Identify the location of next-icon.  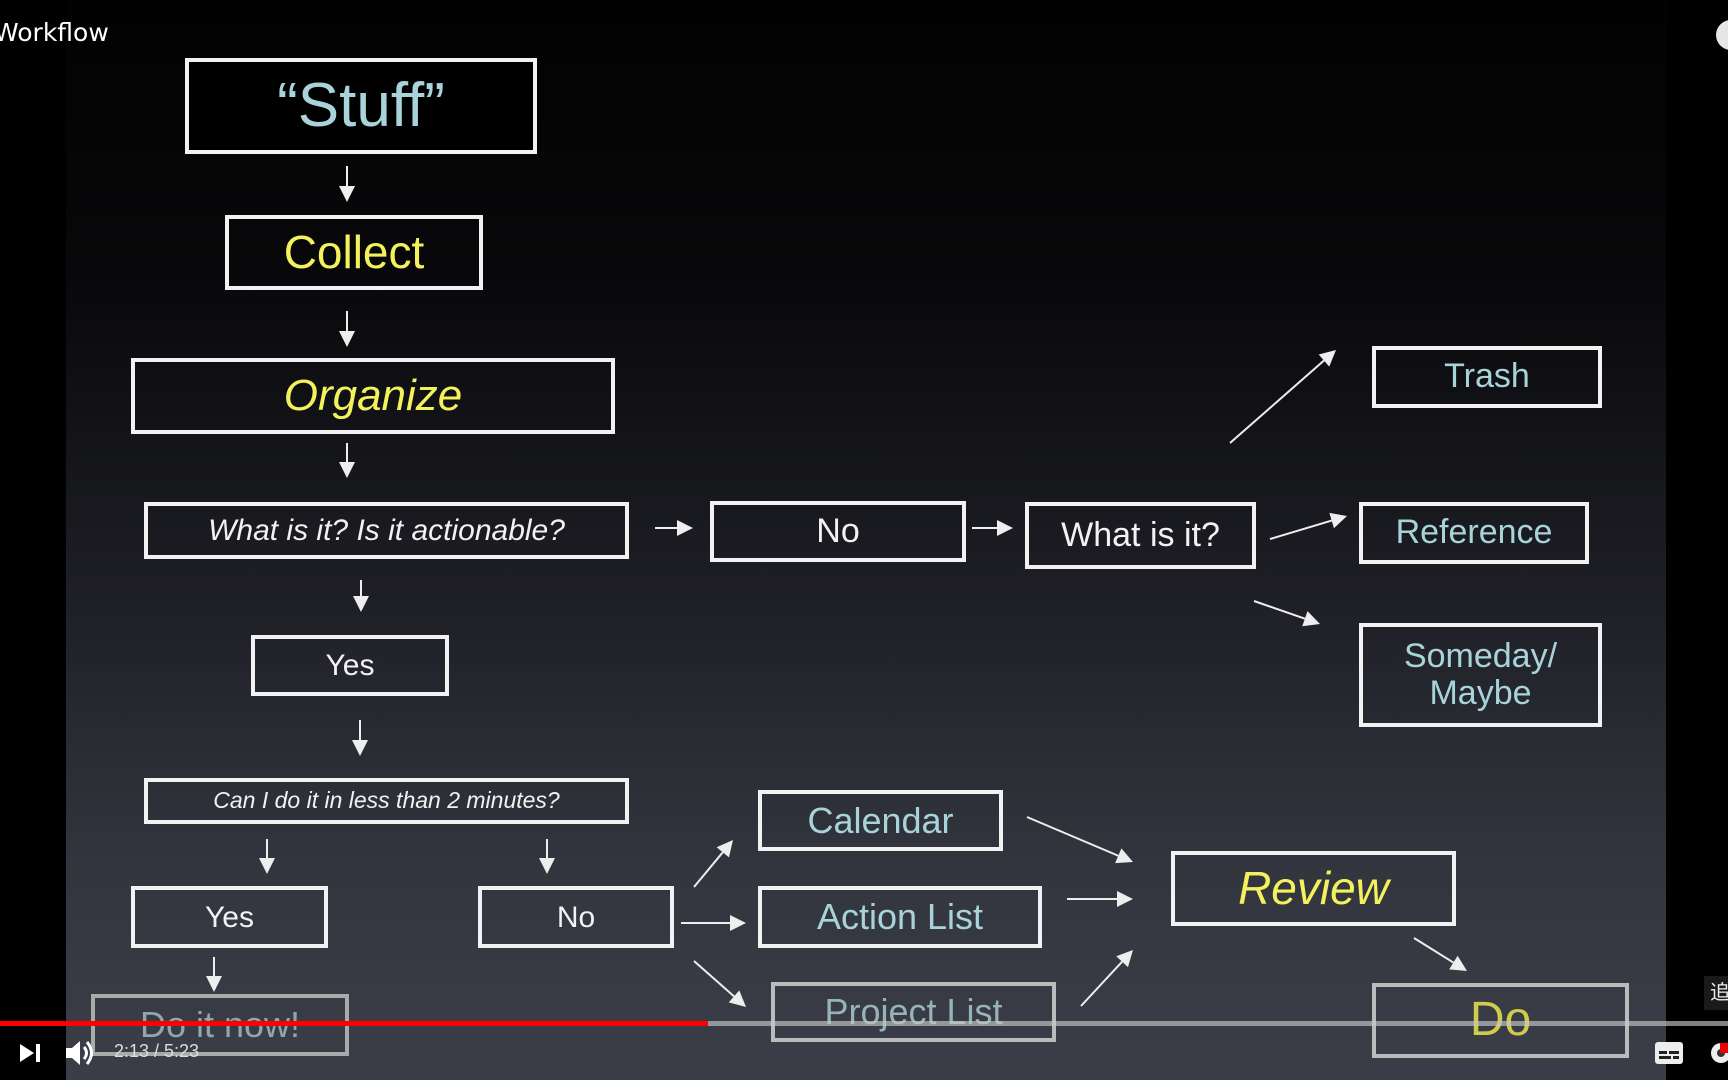
(30, 1053).